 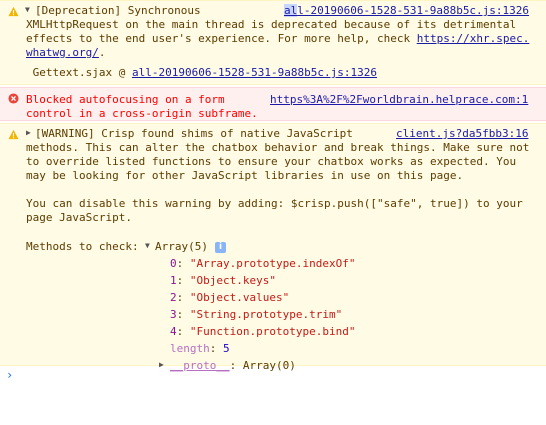 I want to click on array-item-4: 4: "Function.prototype.bind", so click(x=263, y=331).